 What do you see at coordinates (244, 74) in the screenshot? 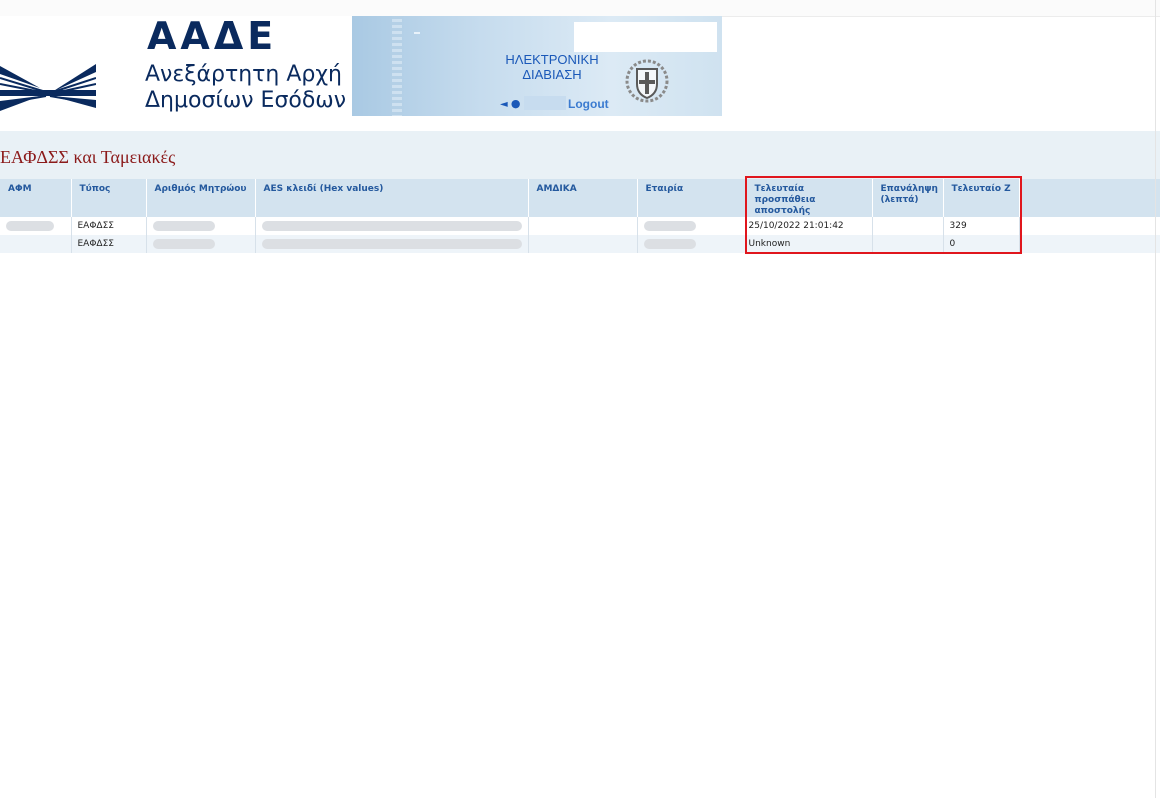
I see `logo-subtitle-line-1: Ανεξάρτητη Αρχή` at bounding box center [244, 74].